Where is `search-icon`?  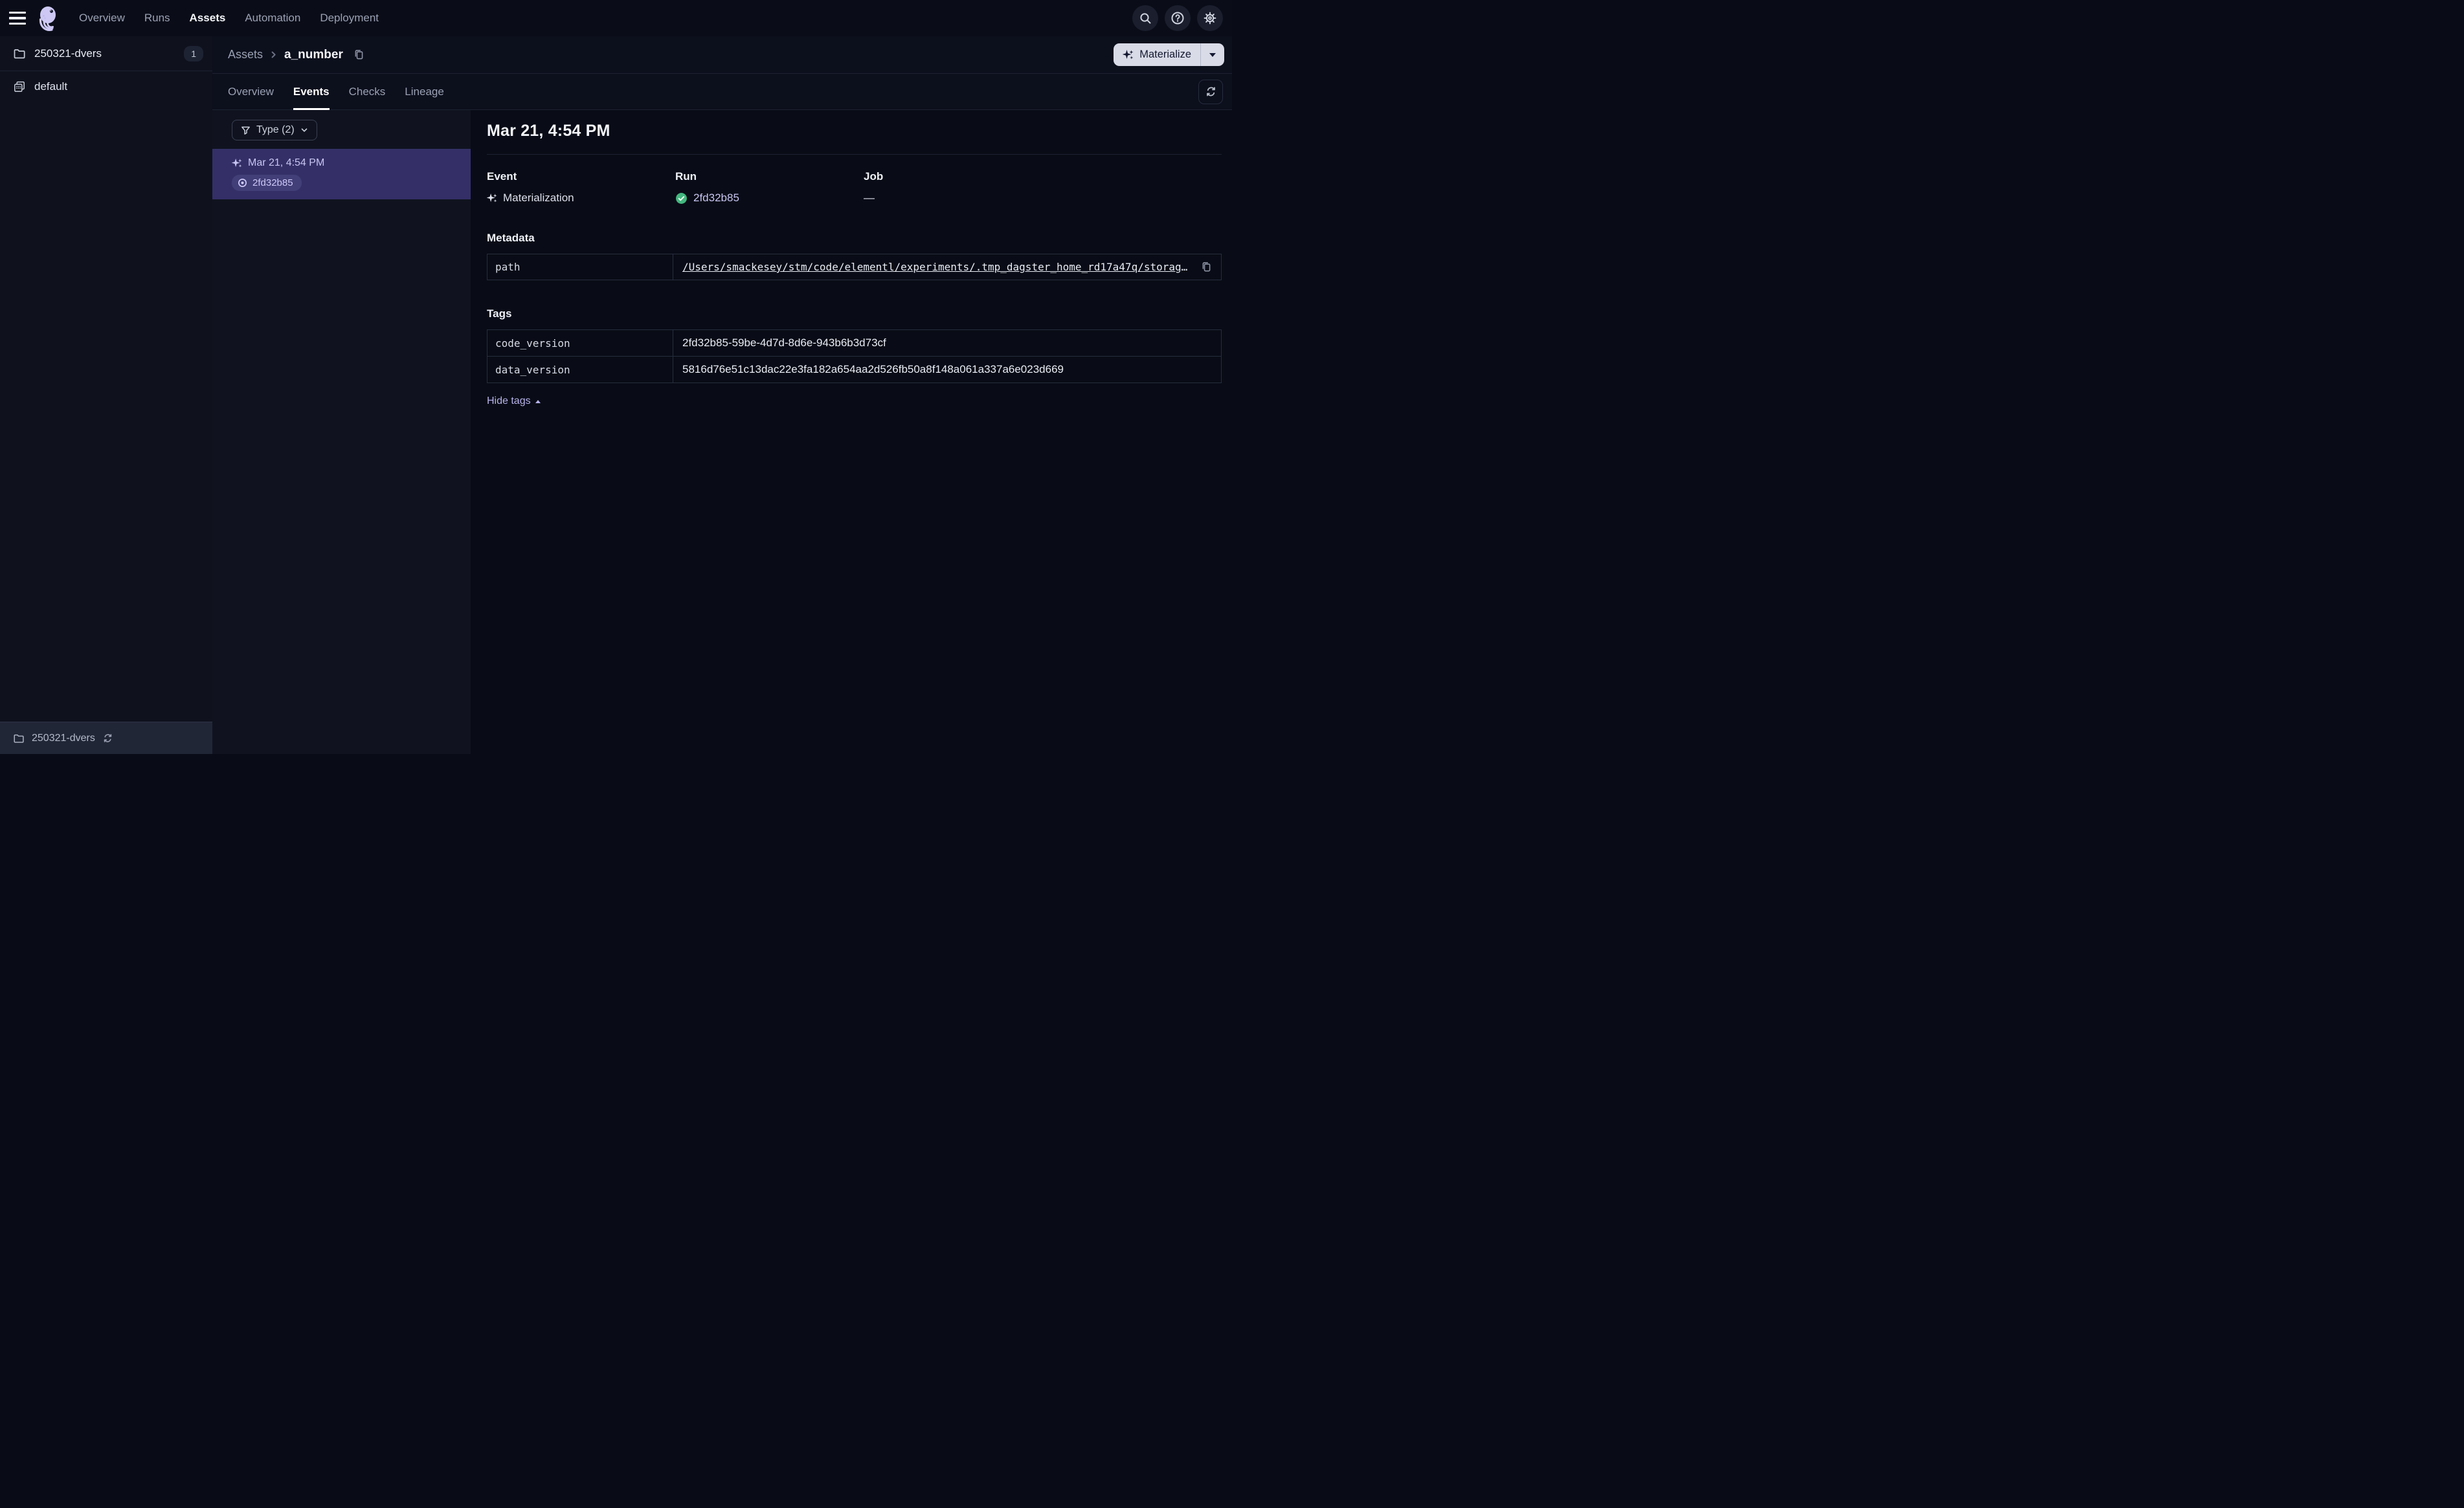 search-icon is located at coordinates (1145, 19).